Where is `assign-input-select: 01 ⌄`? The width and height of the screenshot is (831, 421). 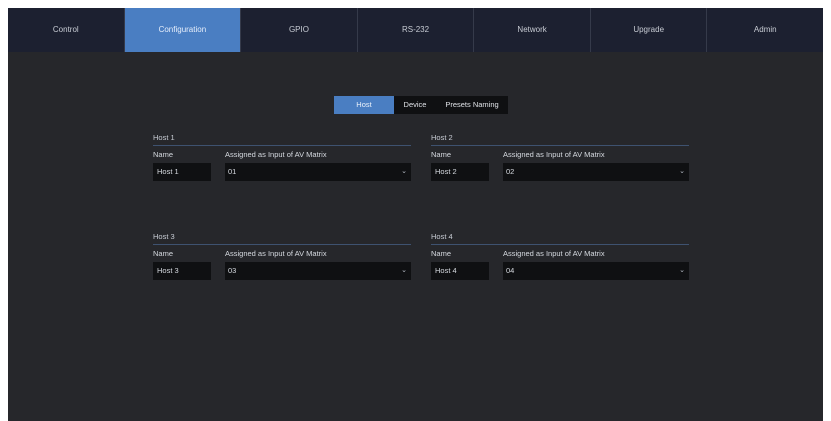 assign-input-select: 01 ⌄ is located at coordinates (318, 172).